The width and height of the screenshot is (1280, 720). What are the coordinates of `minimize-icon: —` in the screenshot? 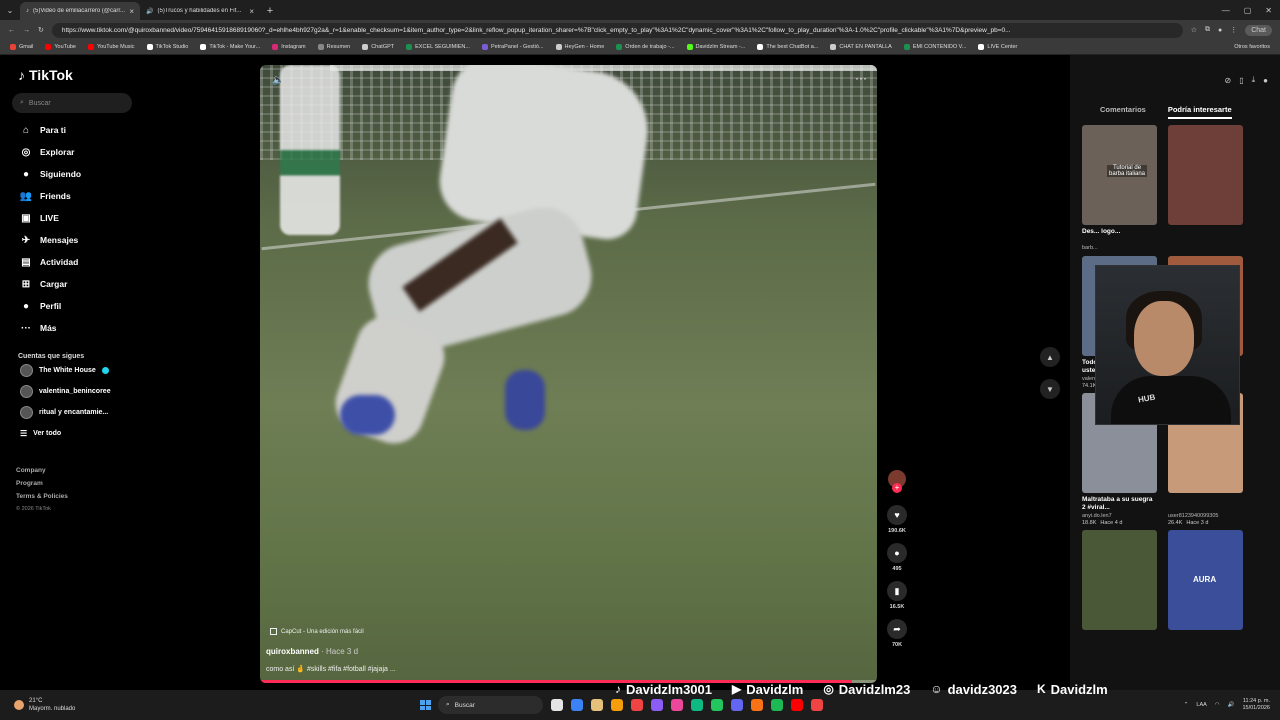 It's located at (1226, 10).